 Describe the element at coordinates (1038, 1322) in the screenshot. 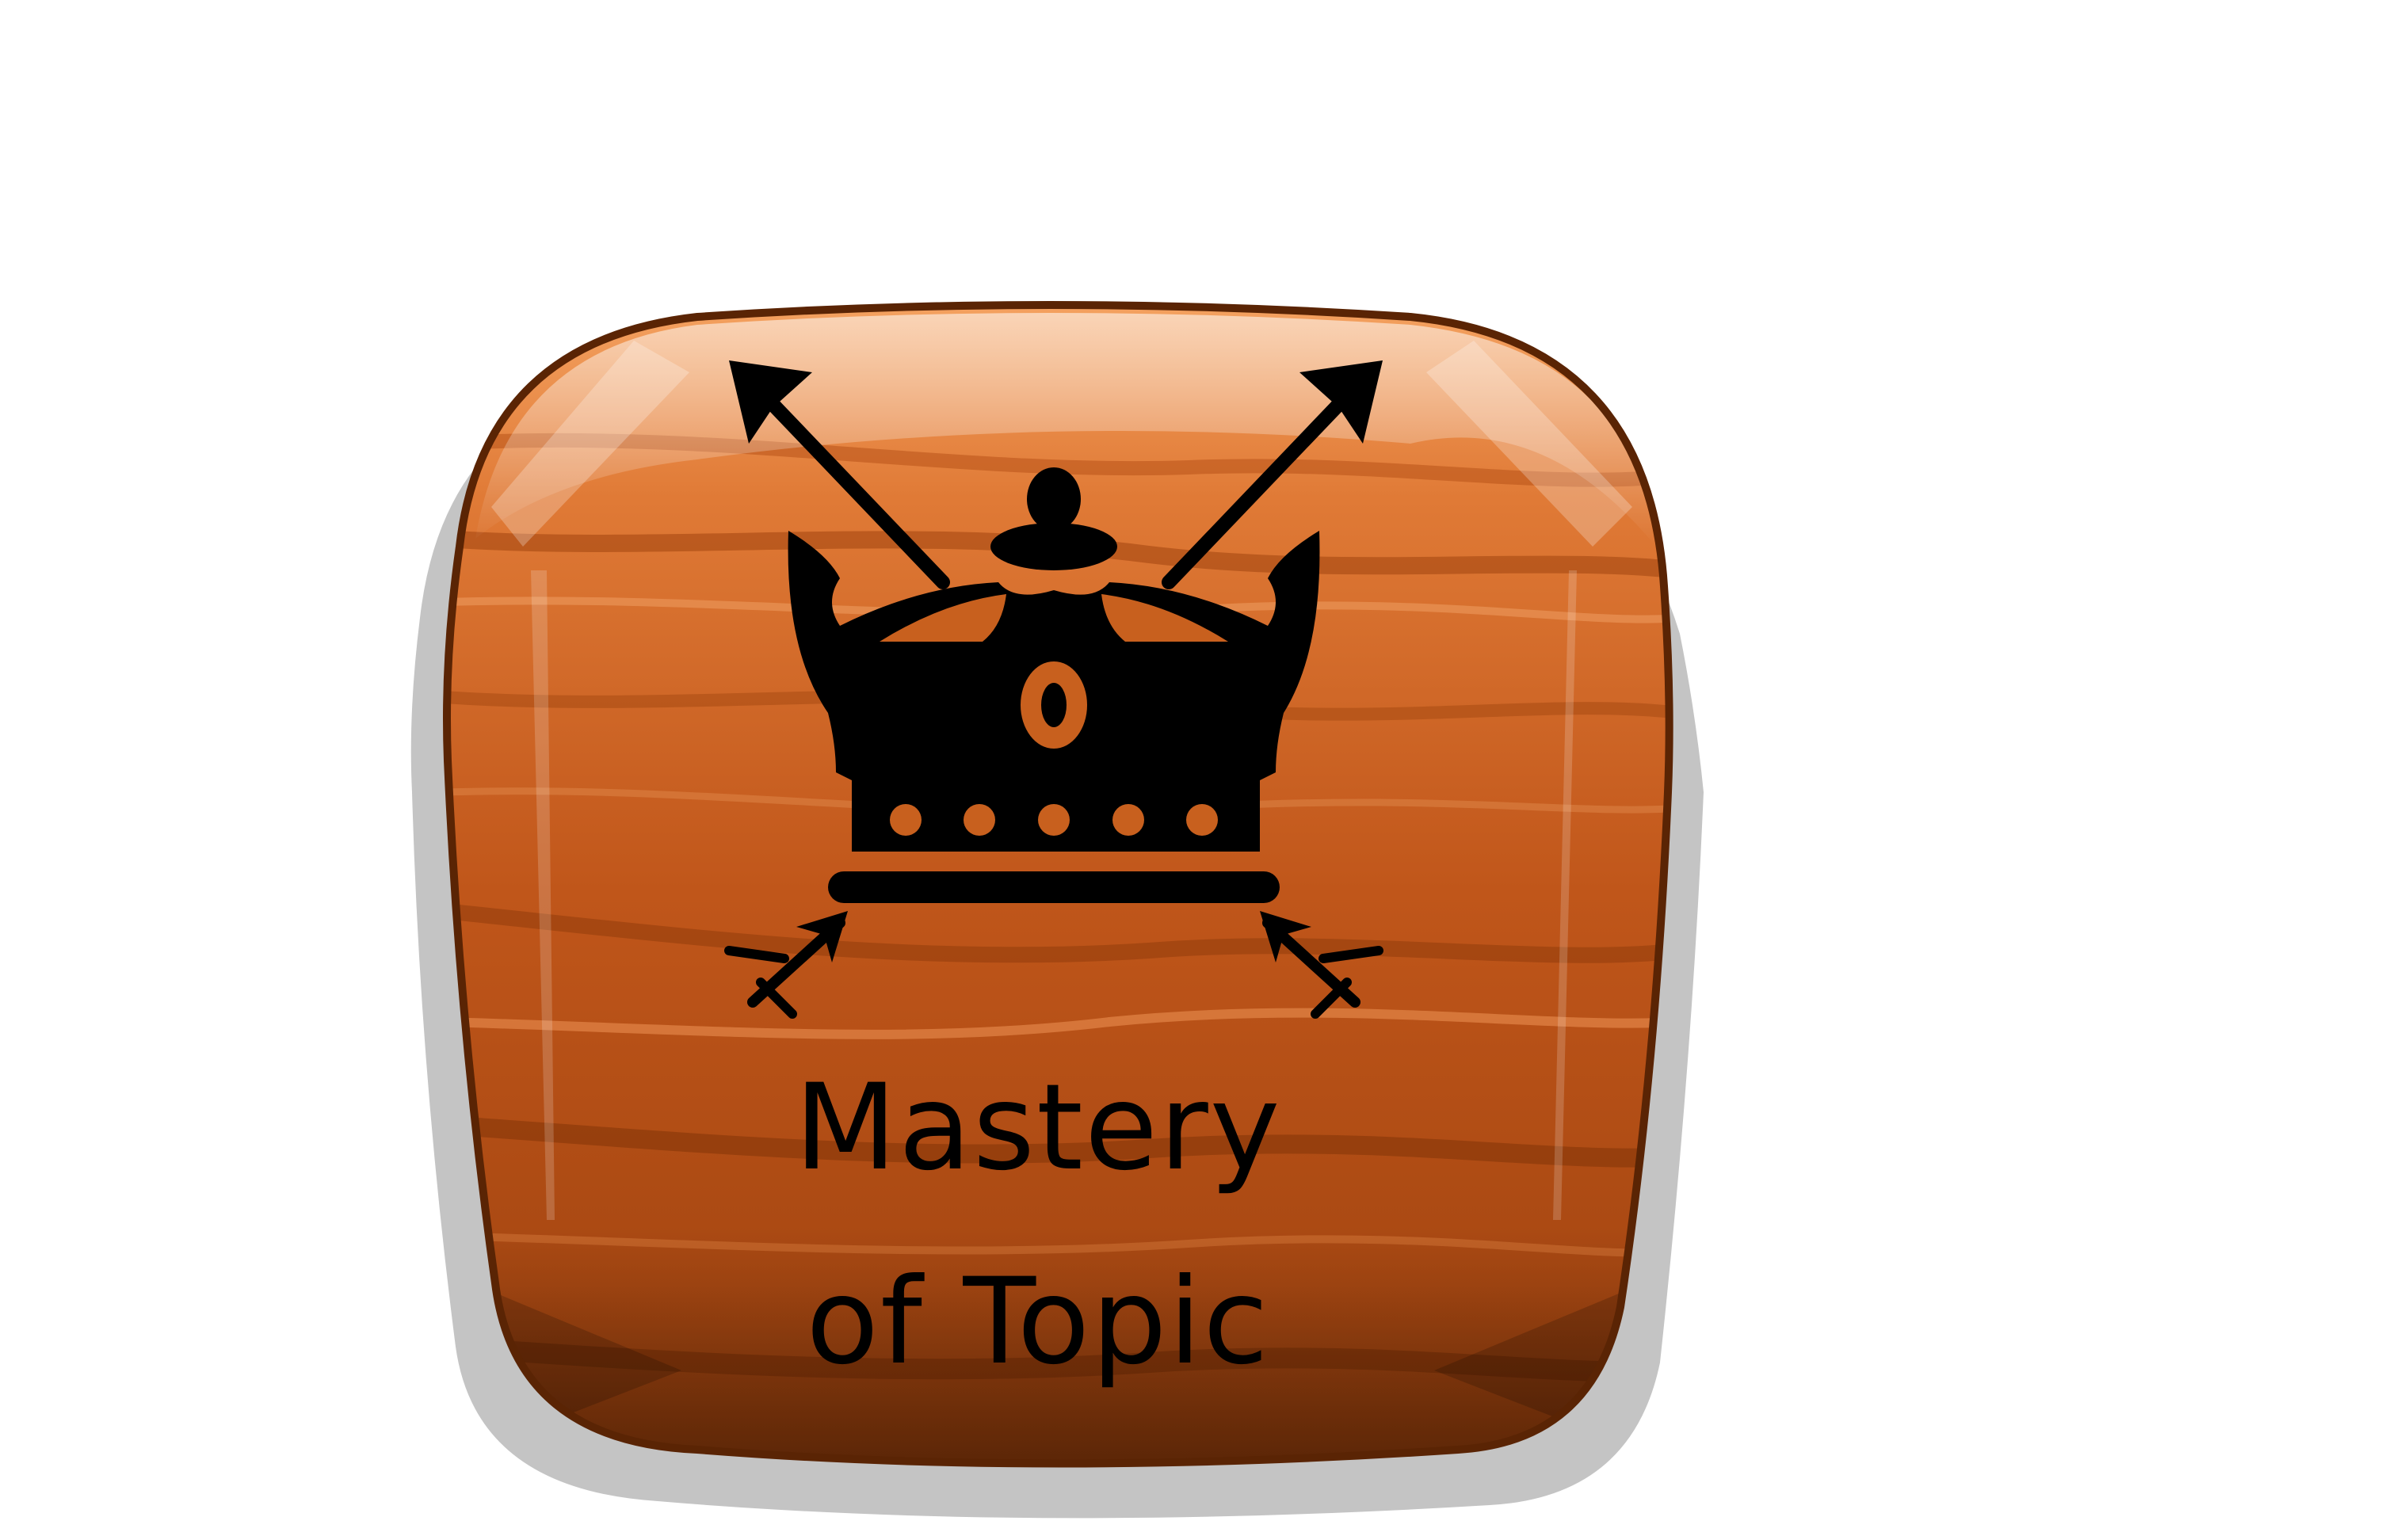

I see `badge-title-line2: of Topic` at that location.